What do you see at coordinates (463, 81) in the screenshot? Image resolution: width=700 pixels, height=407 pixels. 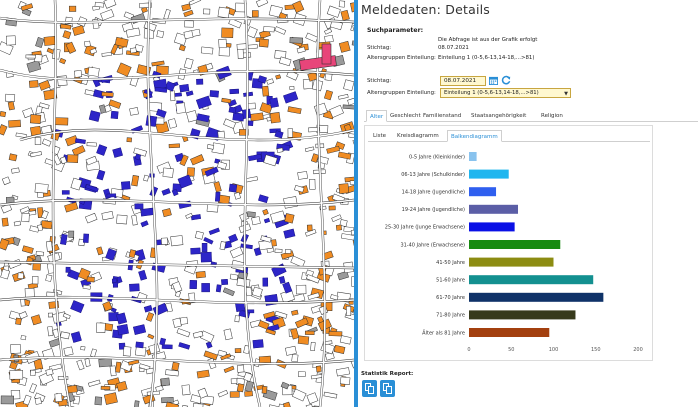 I see `date-input: 08.07.2021` at bounding box center [463, 81].